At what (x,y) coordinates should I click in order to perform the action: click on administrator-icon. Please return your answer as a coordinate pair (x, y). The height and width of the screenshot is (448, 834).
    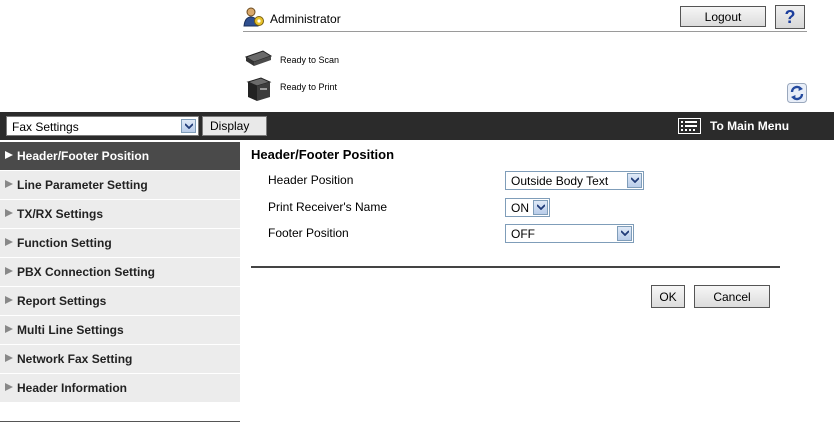
    Looking at the image, I should click on (253, 17).